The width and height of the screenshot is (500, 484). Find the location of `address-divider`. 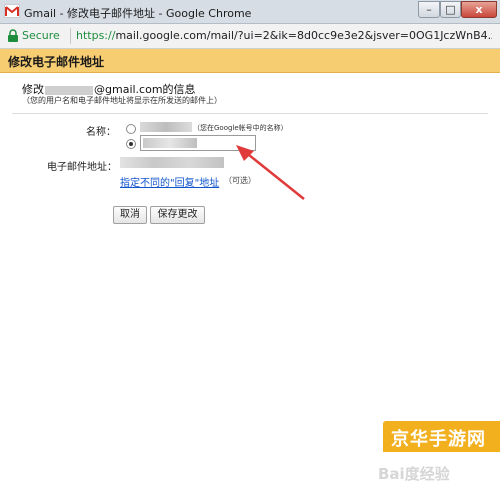

address-divider is located at coordinates (70, 36).